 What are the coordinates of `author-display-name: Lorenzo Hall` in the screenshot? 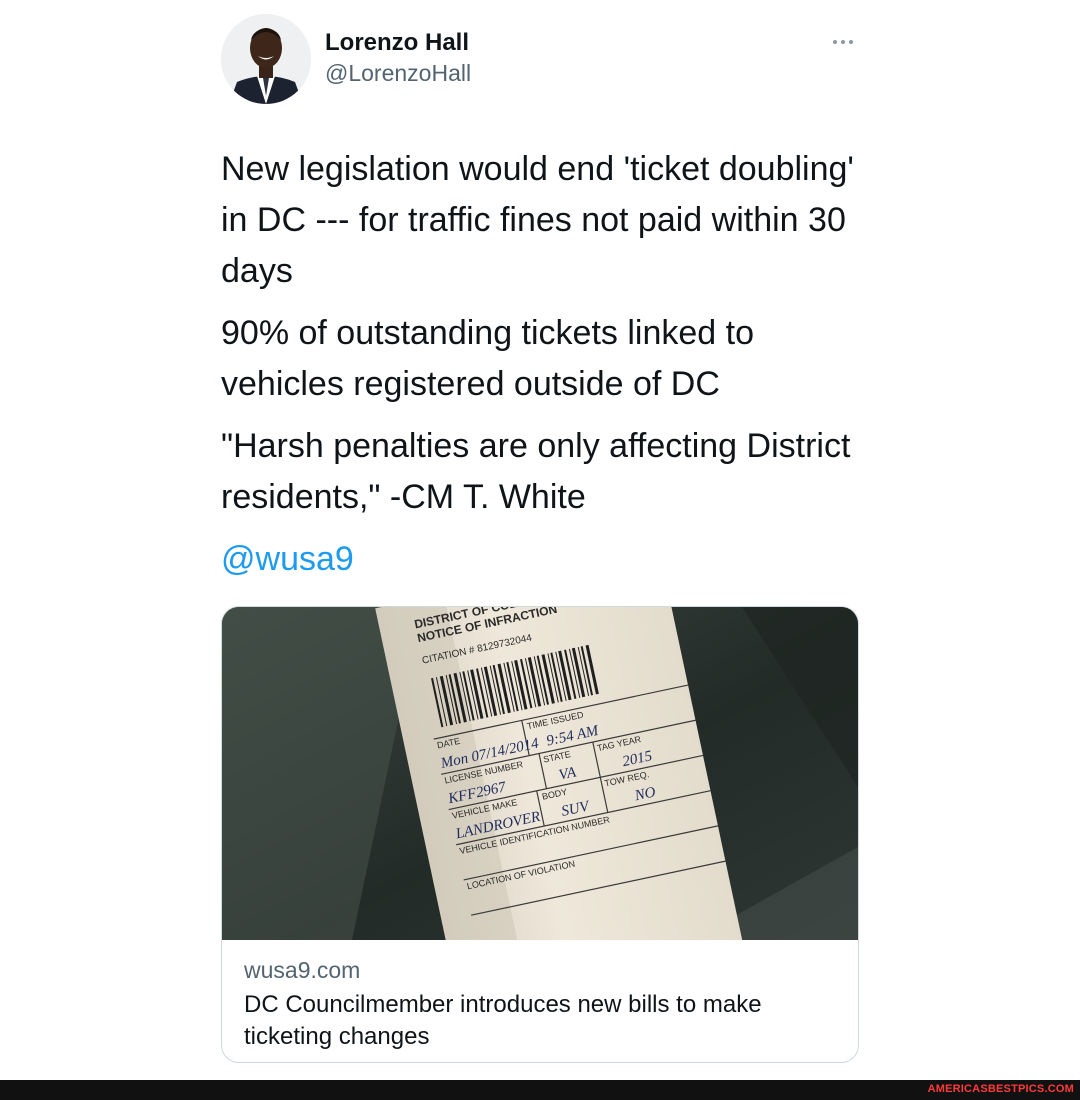 It's located at (397, 43).